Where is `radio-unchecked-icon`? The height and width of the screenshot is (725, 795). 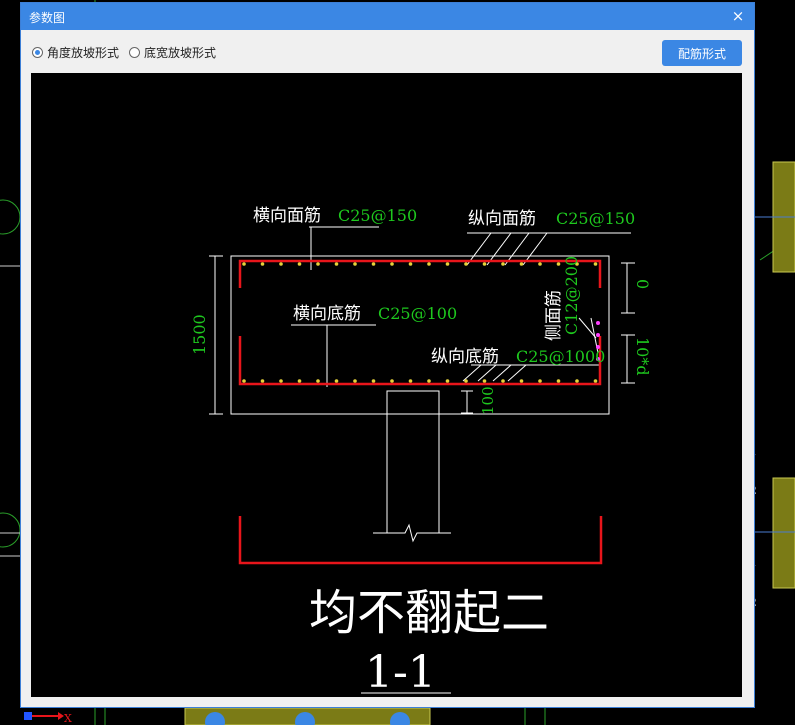
radio-unchecked-icon is located at coordinates (134, 52).